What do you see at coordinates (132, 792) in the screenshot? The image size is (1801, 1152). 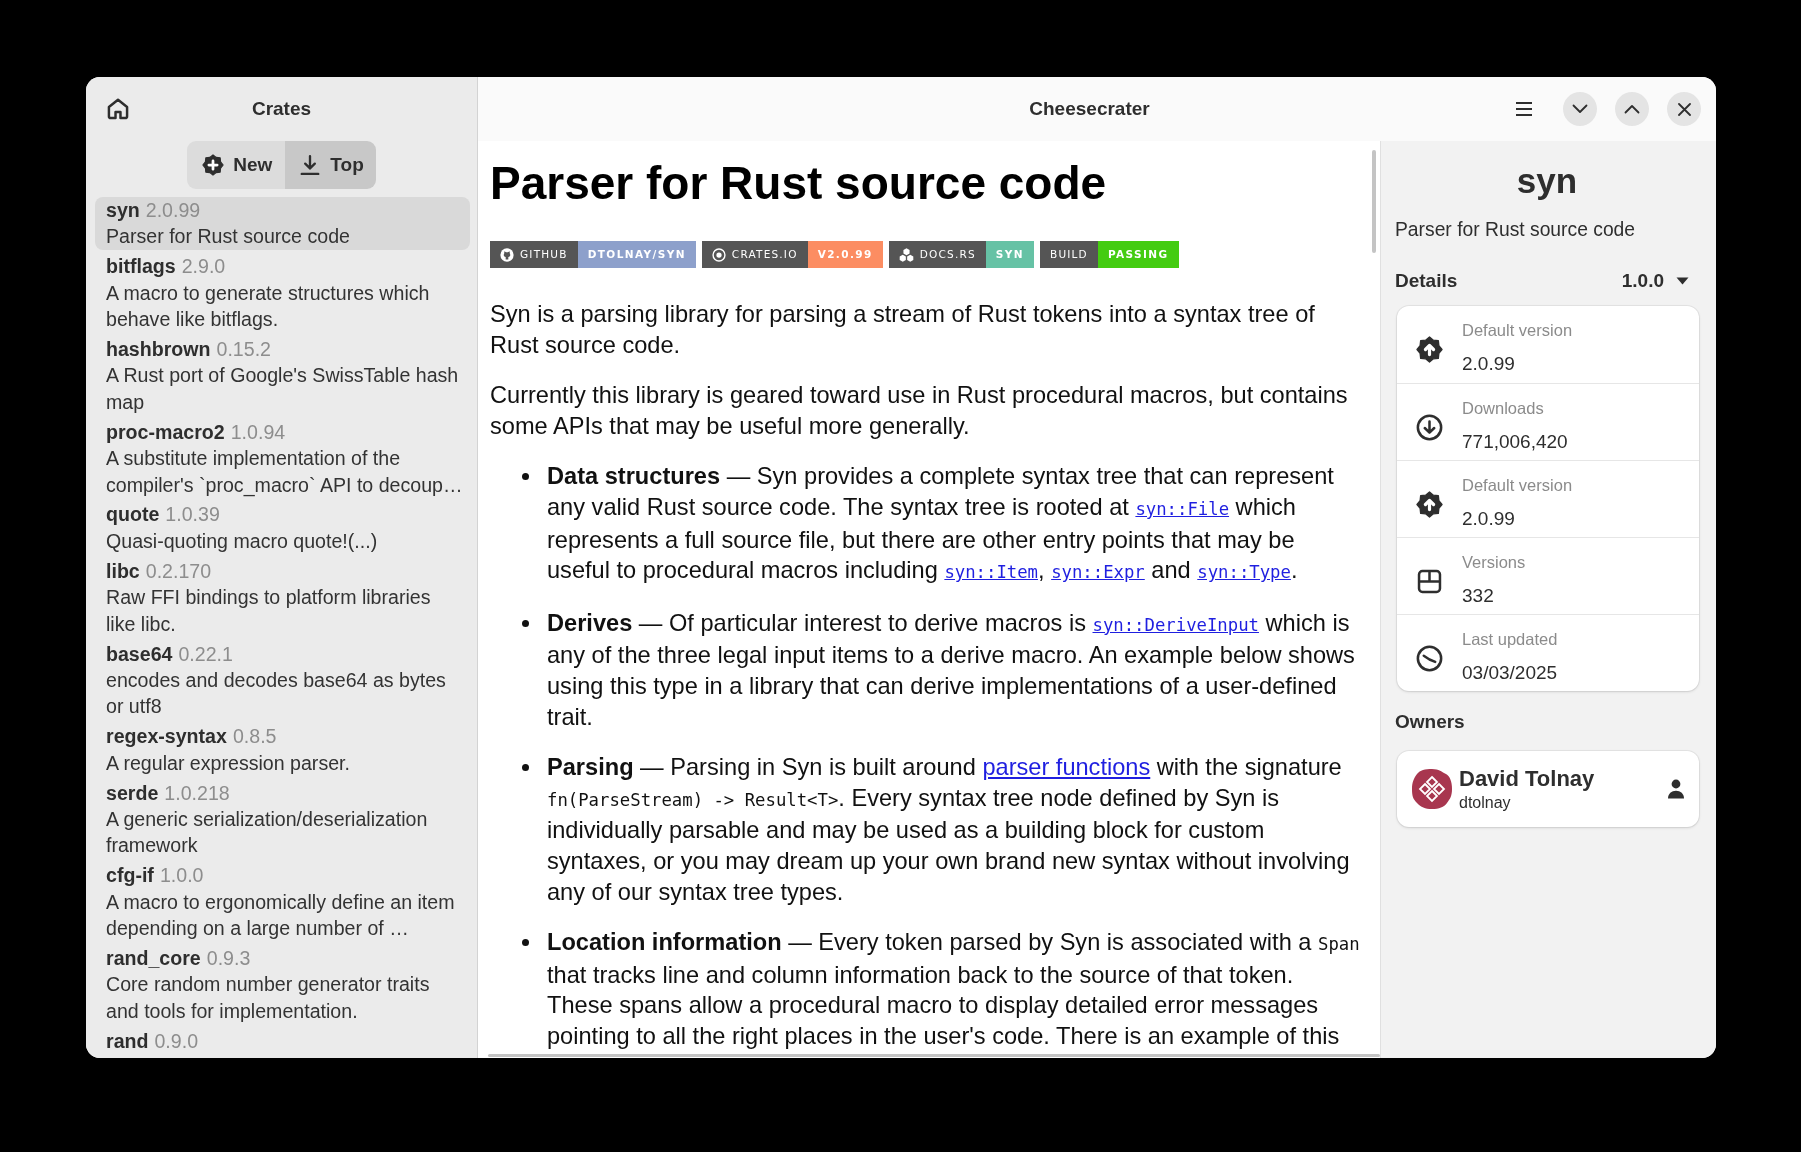 I see `crate-name: serde` at bounding box center [132, 792].